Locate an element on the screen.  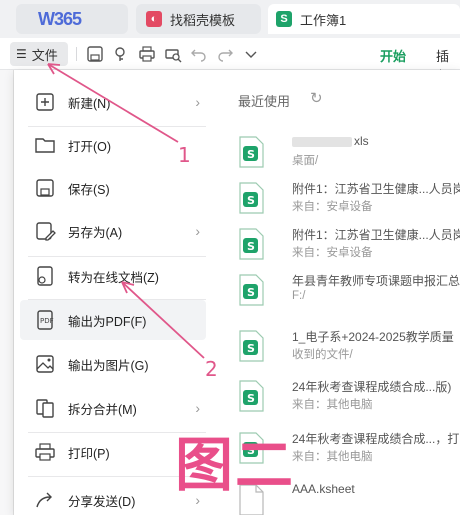
recent-file-name: 年县青年教师专项课题申报汇总 is located at coordinates (376, 281).